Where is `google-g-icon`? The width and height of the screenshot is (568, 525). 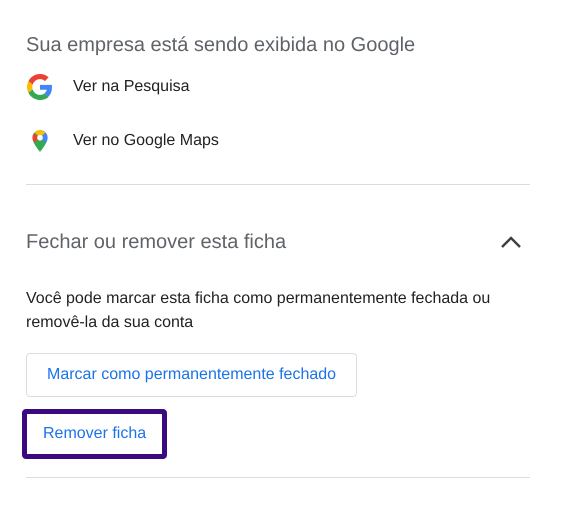 google-g-icon is located at coordinates (40, 87).